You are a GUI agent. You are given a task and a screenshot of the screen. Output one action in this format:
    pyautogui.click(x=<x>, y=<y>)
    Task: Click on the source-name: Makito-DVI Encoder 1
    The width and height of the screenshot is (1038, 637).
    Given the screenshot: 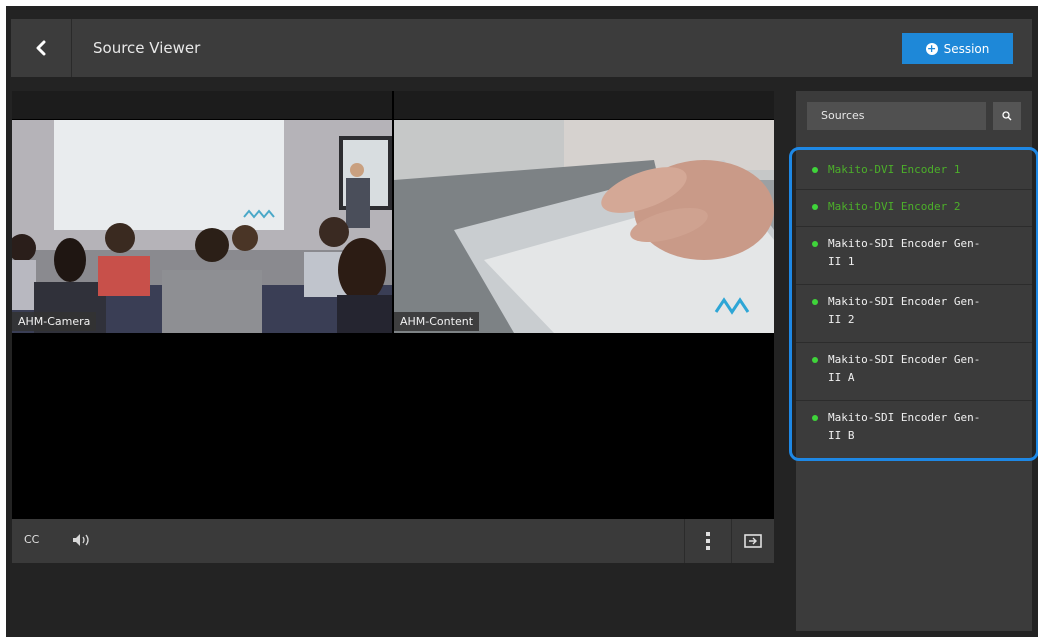 What is the action you would take?
    pyautogui.click(x=894, y=169)
    